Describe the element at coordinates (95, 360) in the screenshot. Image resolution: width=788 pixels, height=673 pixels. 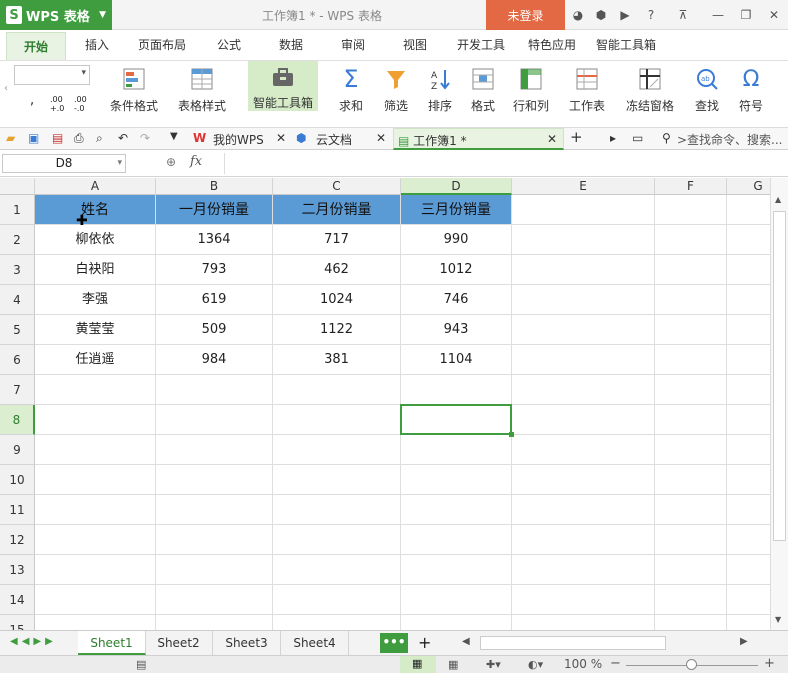
I see `table-cell: 任逍遥` at that location.